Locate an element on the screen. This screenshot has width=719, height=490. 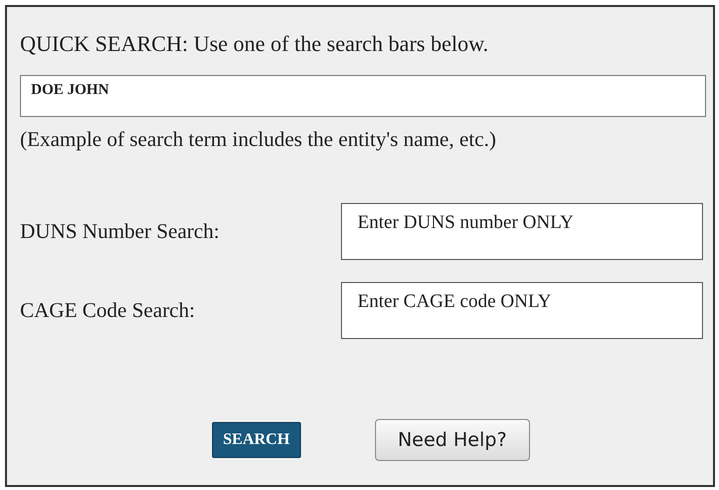
help-button: Need Help? is located at coordinates (452, 440).